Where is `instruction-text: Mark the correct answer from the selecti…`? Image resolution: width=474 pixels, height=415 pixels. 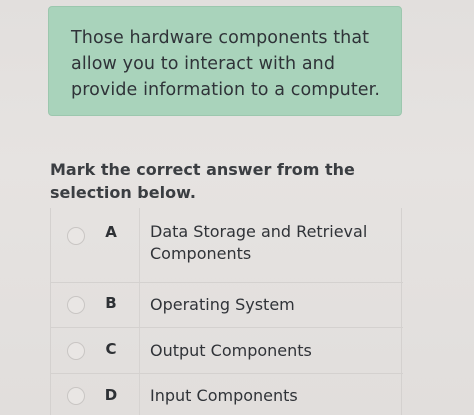 instruction-text: Mark the correct answer from the selecti… is located at coordinates (202, 181).